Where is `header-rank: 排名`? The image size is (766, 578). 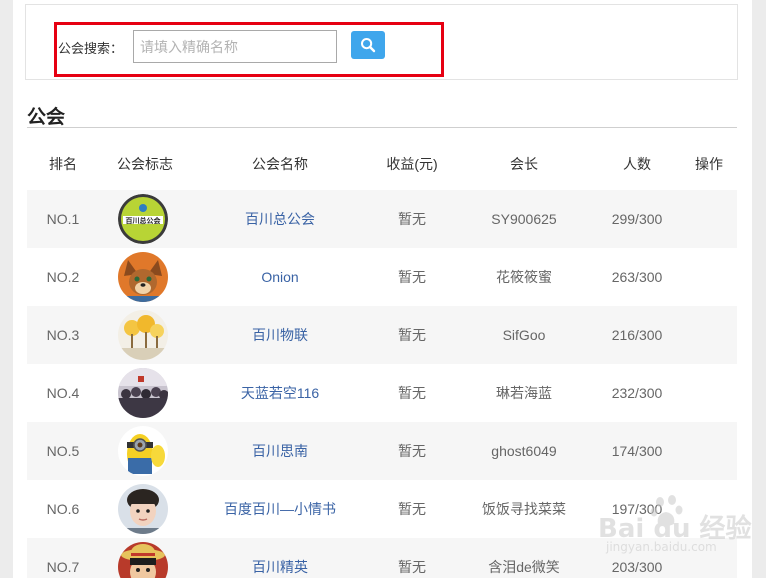 header-rank: 排名 is located at coordinates (63, 164).